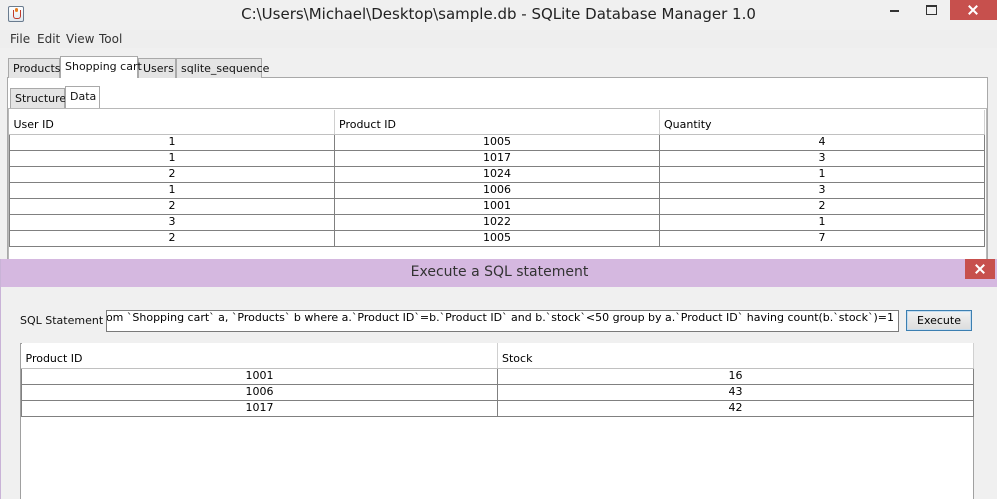 Image resolution: width=997 pixels, height=499 pixels. Describe the element at coordinates (498, 39) in the screenshot. I see `menu-bar: File Edit View Tool` at that location.